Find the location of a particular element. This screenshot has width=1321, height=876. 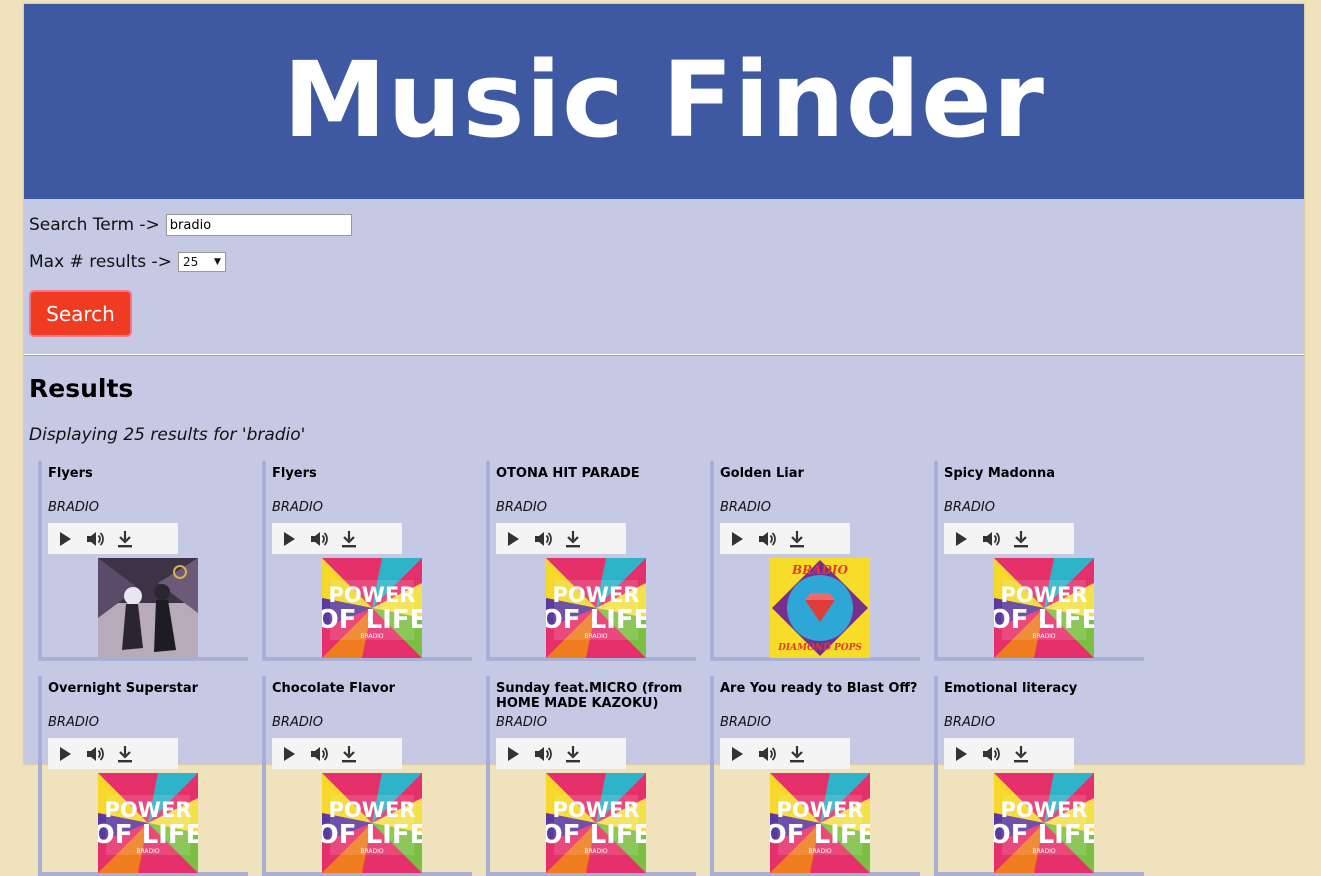

search-term-row: Search Term -> is located at coordinates (190, 225).